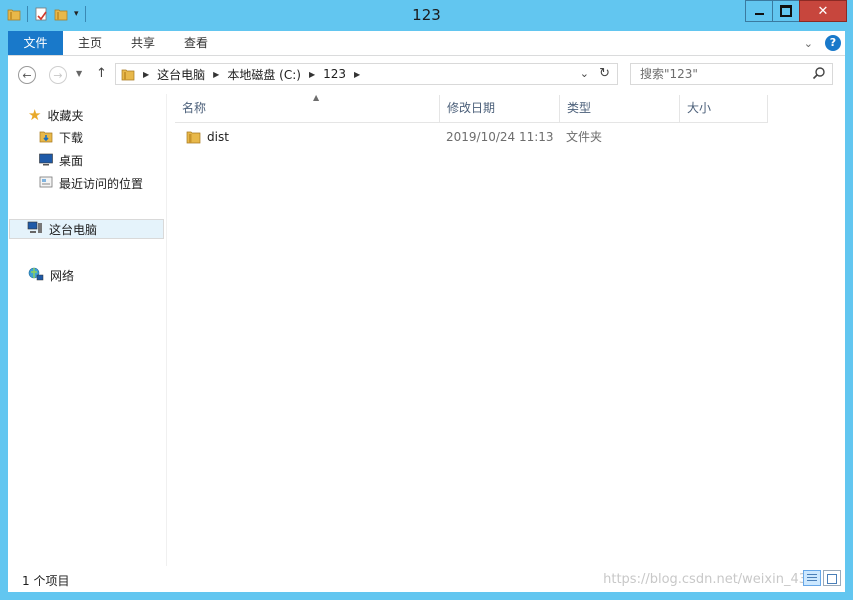  I want to click on search-input: 搜索"123", so click(731, 74).